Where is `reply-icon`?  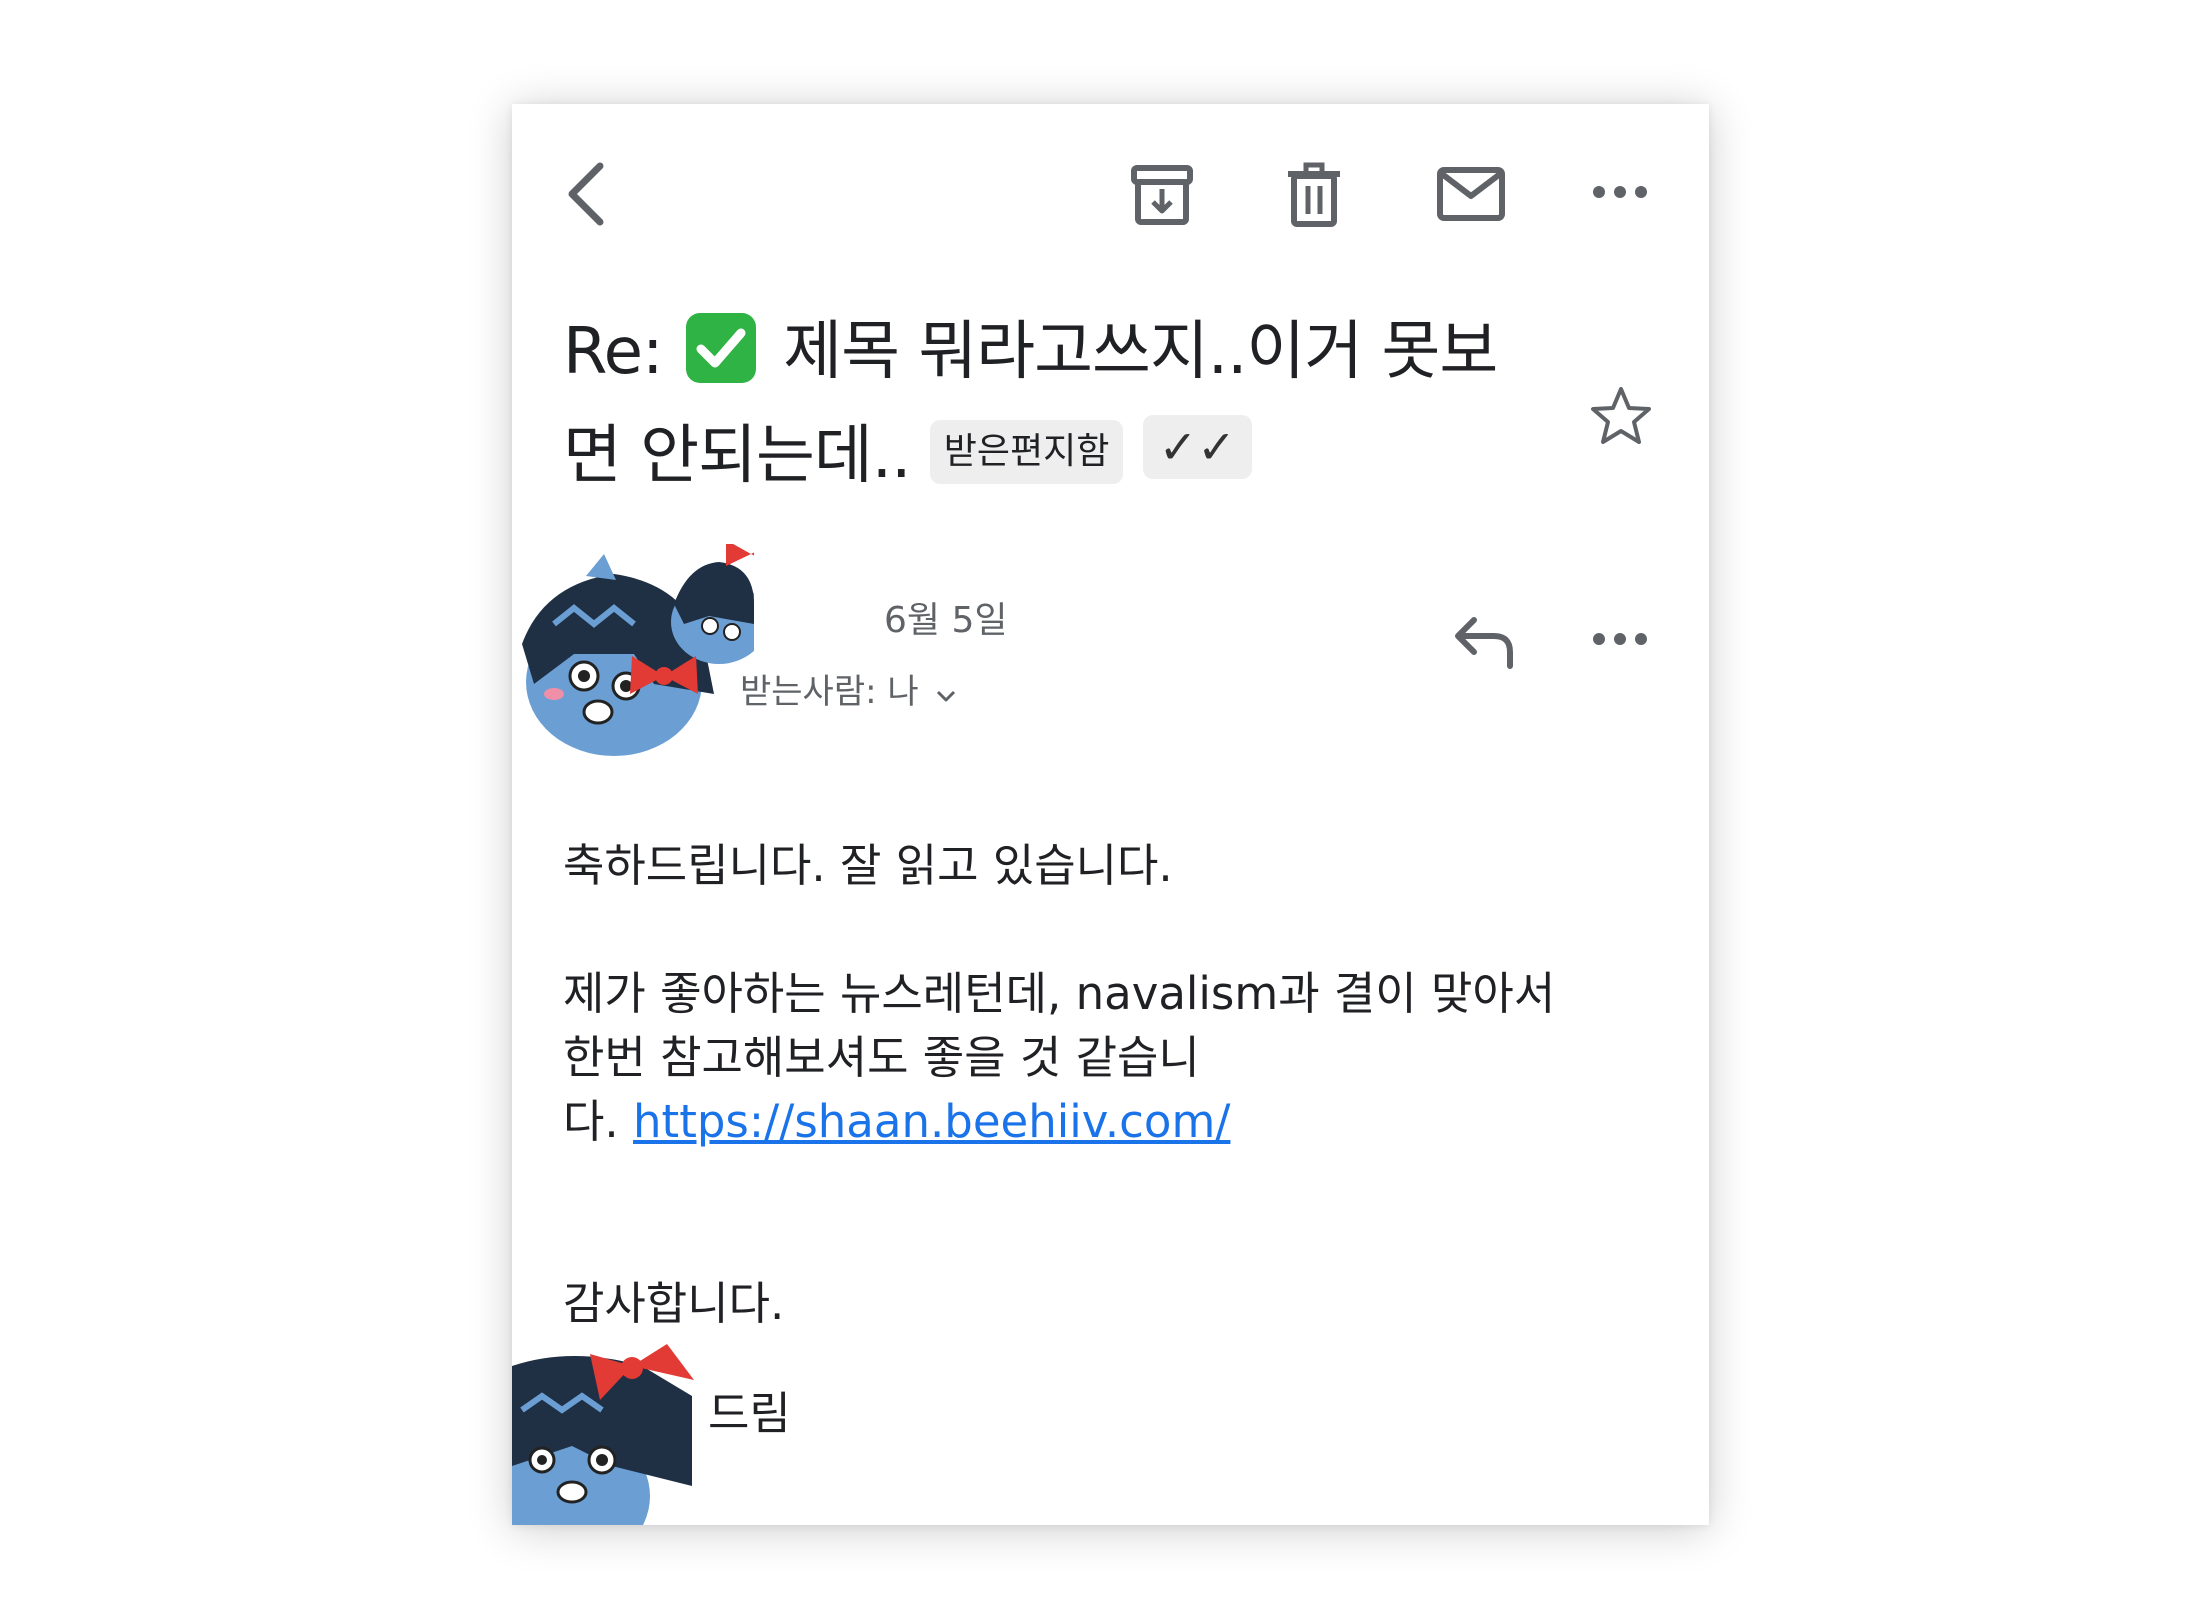 reply-icon is located at coordinates (1484, 642).